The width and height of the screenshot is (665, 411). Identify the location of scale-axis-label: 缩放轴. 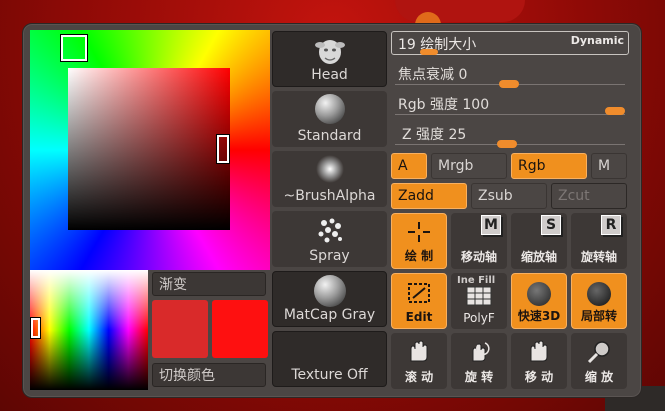
(538, 257).